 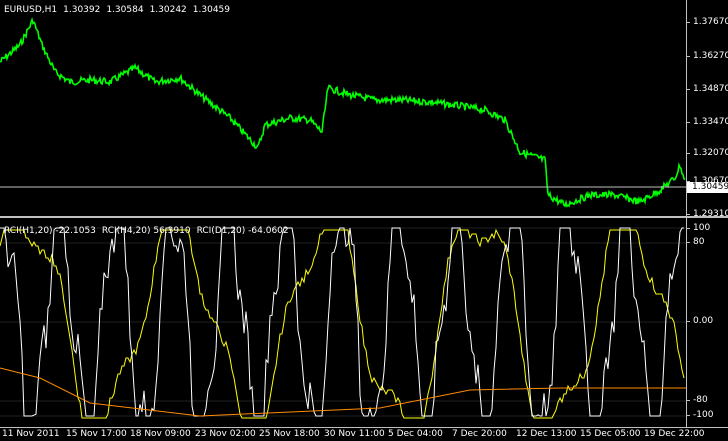 I want to click on price-tick: 1.36270, so click(x=706, y=56).